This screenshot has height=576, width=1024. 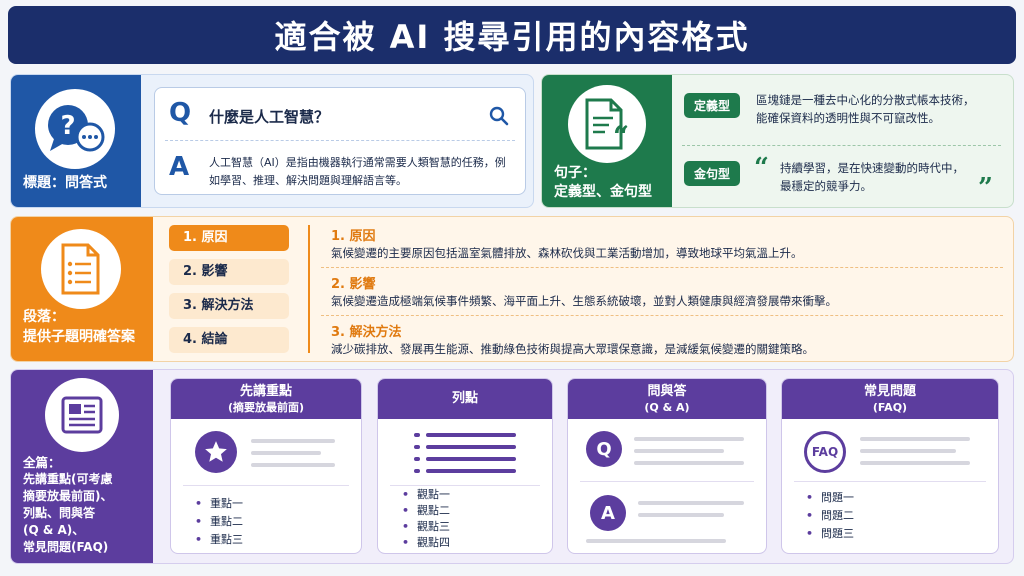 What do you see at coordinates (830, 498) in the screenshot?
I see `list-item: 問題一` at bounding box center [830, 498].